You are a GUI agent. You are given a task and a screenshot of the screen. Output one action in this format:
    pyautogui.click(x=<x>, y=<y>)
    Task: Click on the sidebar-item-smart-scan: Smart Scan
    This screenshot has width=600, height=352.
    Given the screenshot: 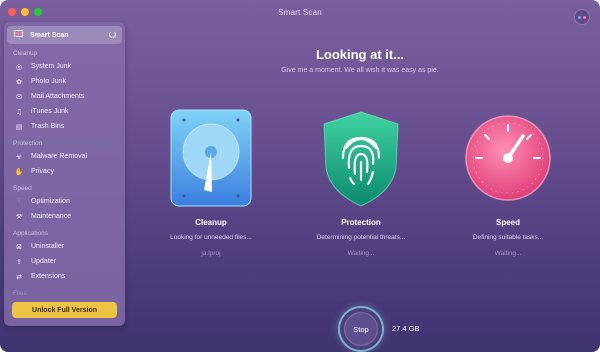 What is the action you would take?
    pyautogui.click(x=64, y=35)
    